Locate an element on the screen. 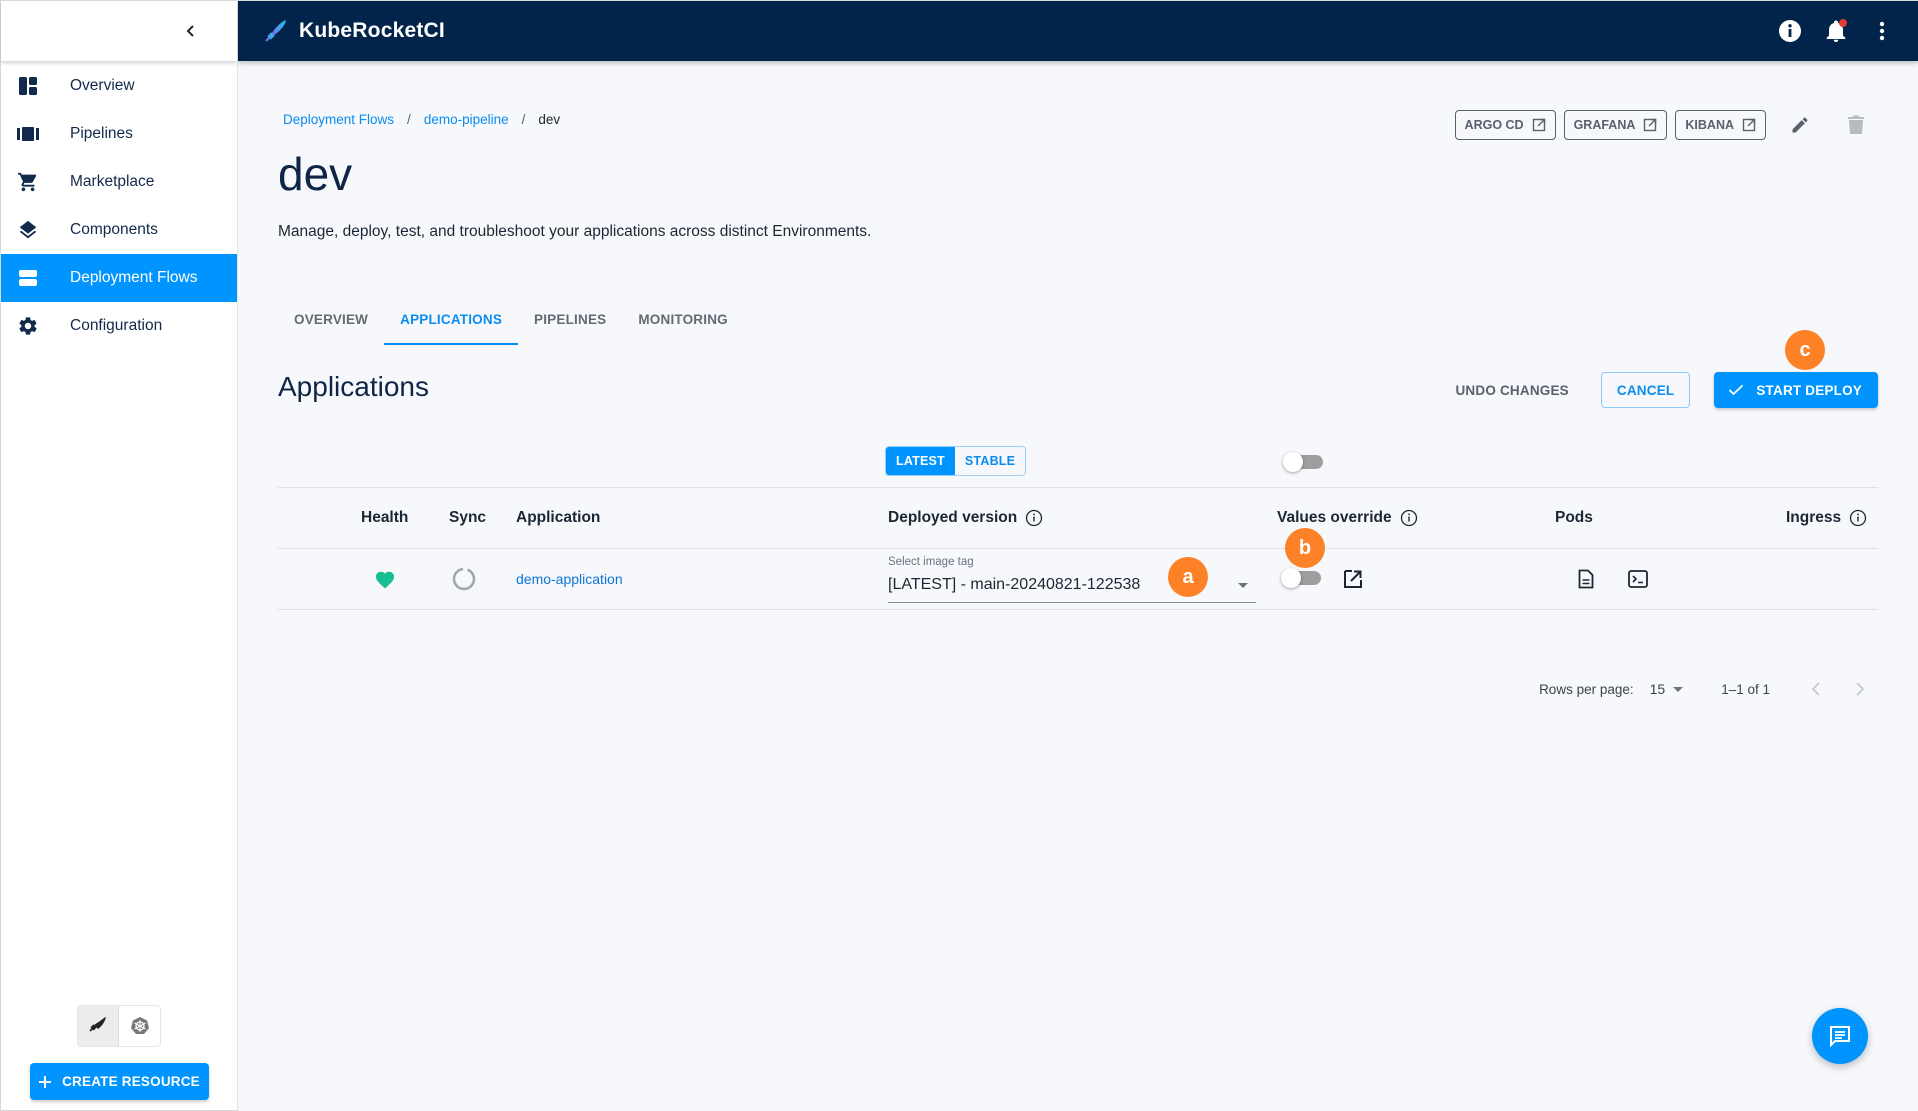 This screenshot has width=1918, height=1111. logs-icon is located at coordinates (1586, 579).